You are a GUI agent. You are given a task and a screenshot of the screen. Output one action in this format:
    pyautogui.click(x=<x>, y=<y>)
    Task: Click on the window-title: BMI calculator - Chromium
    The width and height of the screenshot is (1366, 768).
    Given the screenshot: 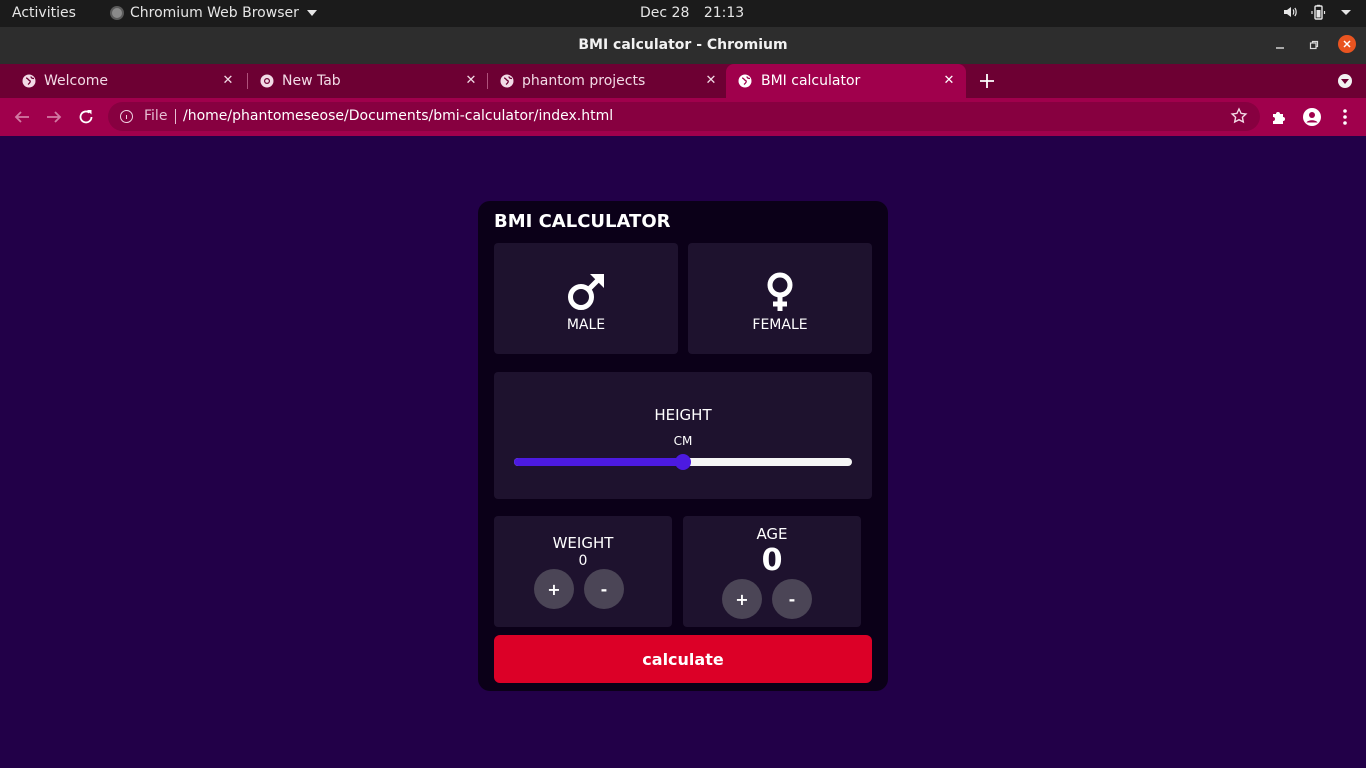 What is the action you would take?
    pyautogui.click(x=683, y=45)
    